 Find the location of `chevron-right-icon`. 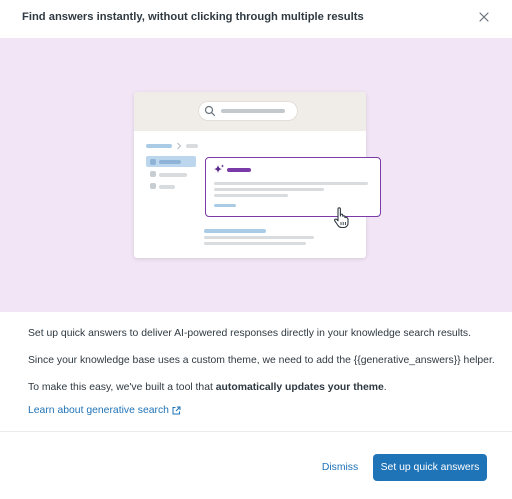

chevron-right-icon is located at coordinates (179, 146).